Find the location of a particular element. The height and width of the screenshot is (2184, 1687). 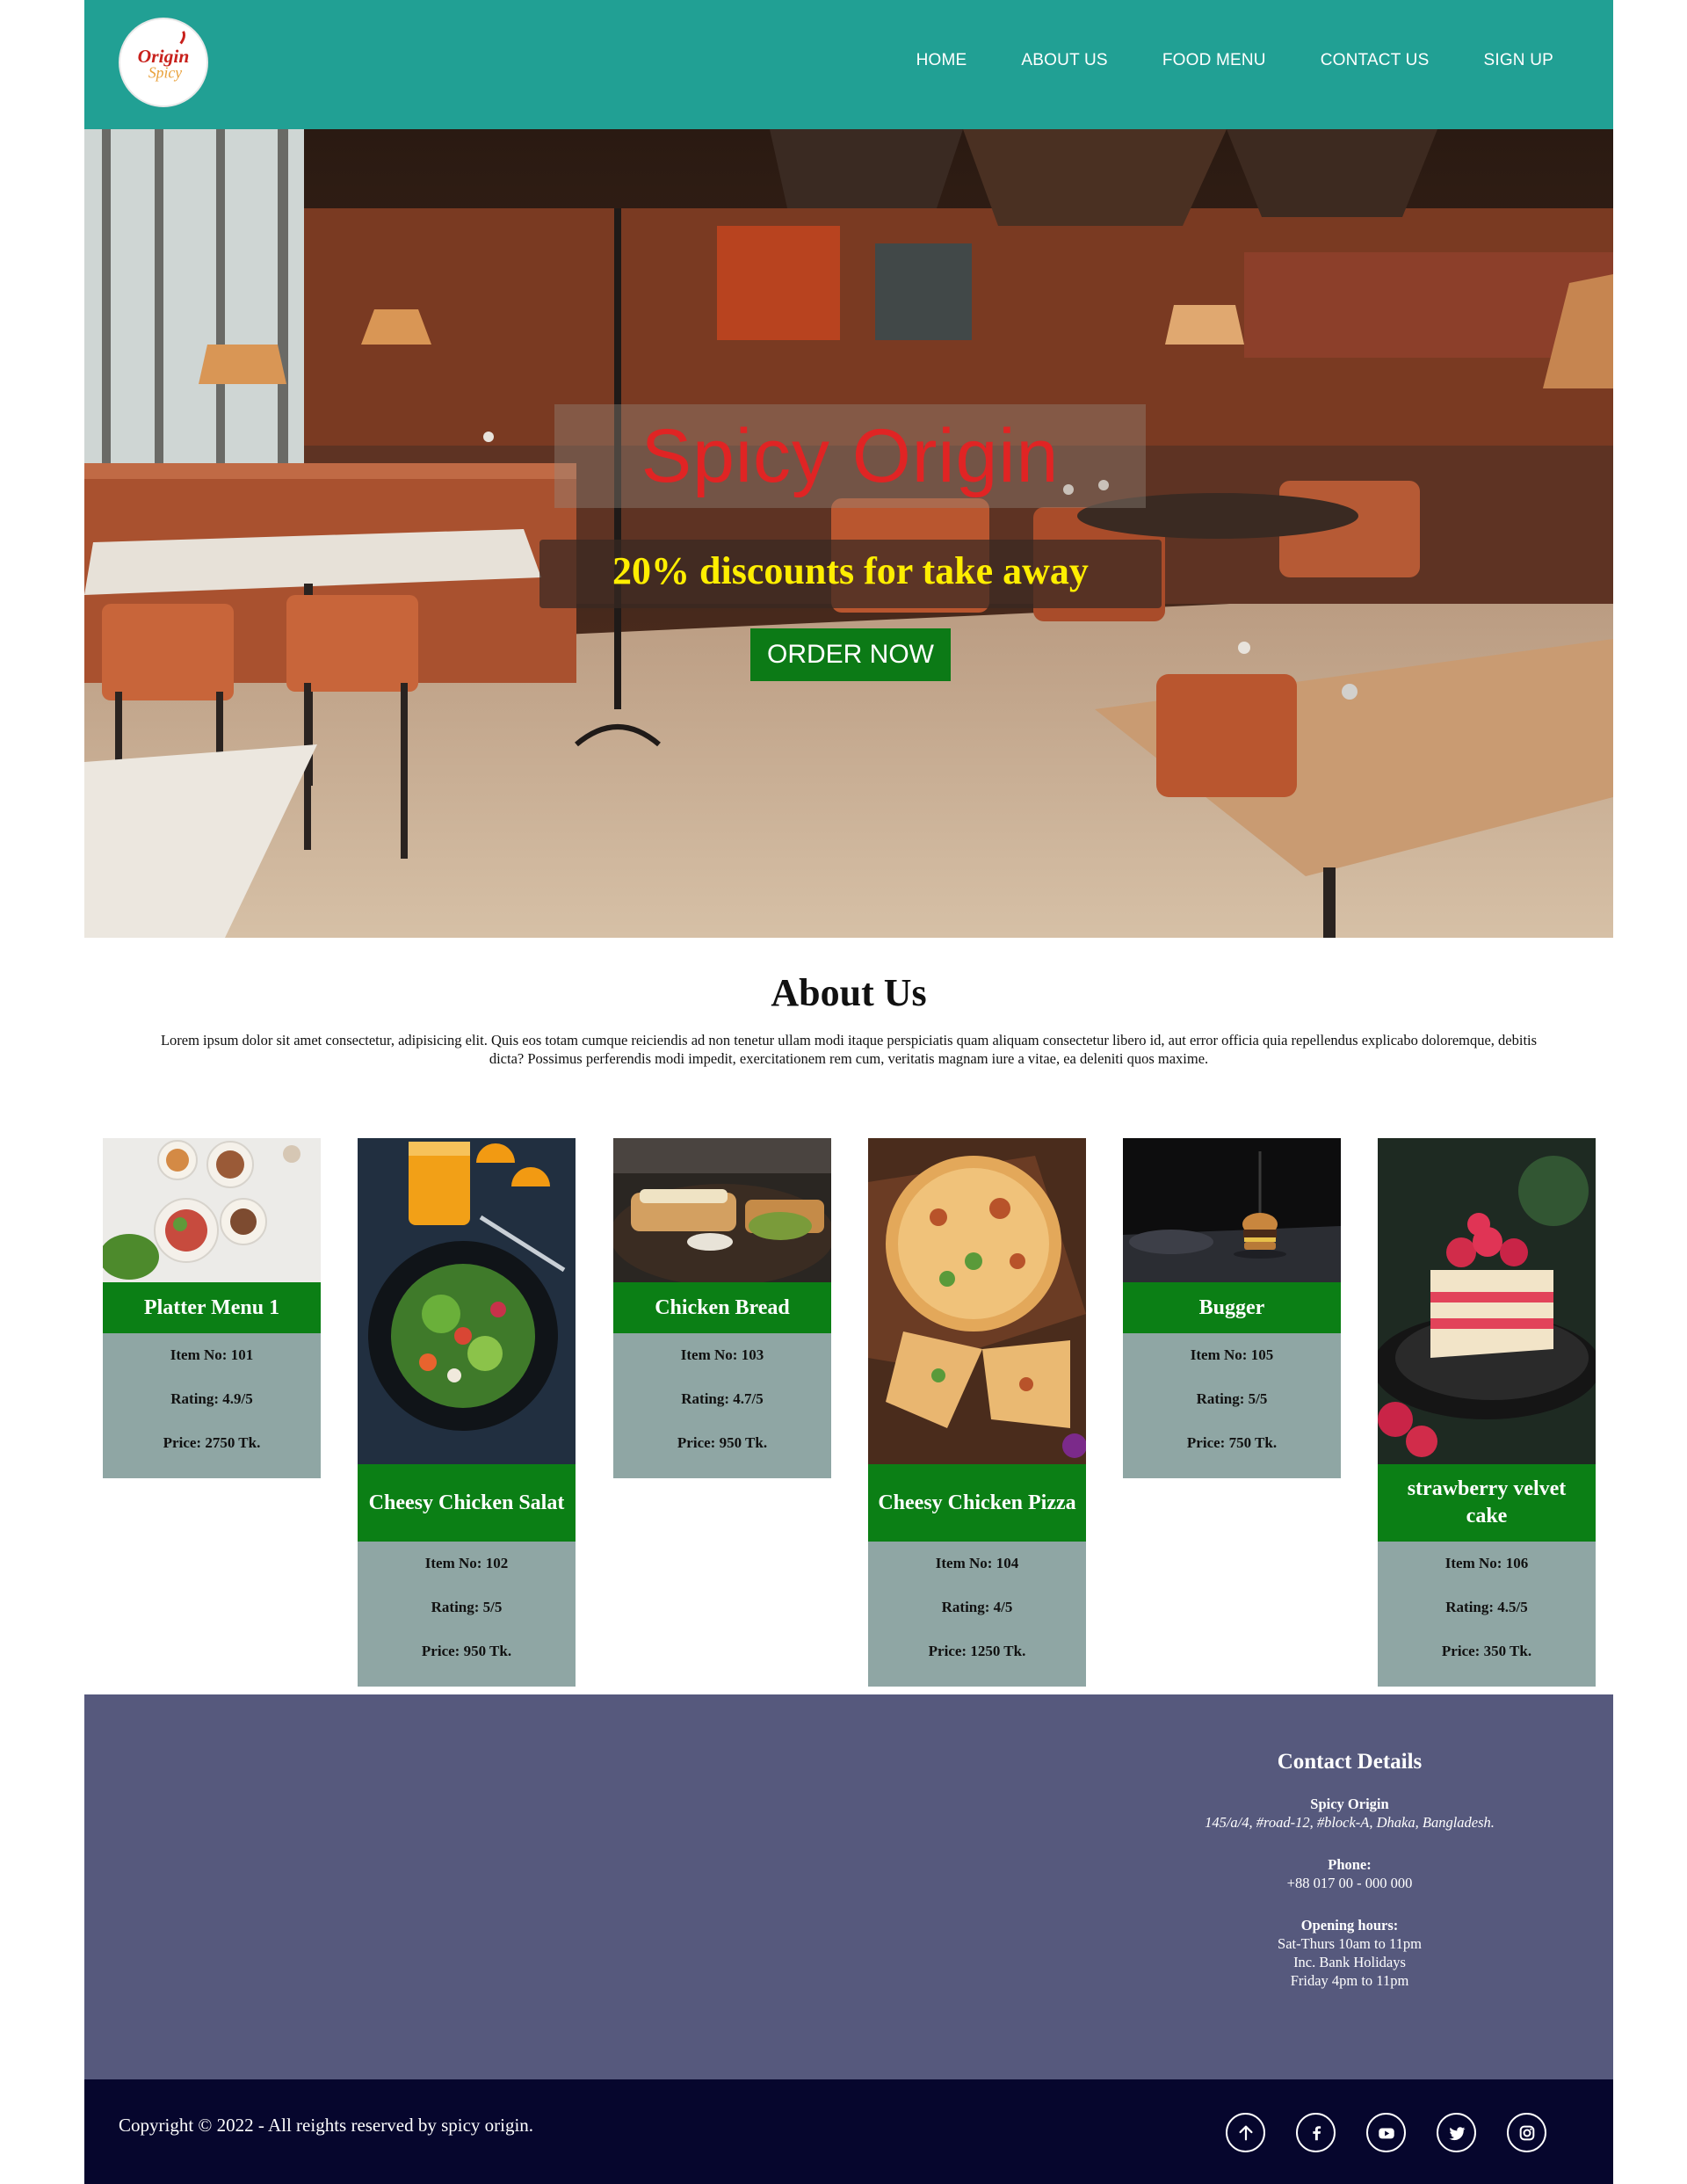

nav-home: HOME is located at coordinates (942, 60).